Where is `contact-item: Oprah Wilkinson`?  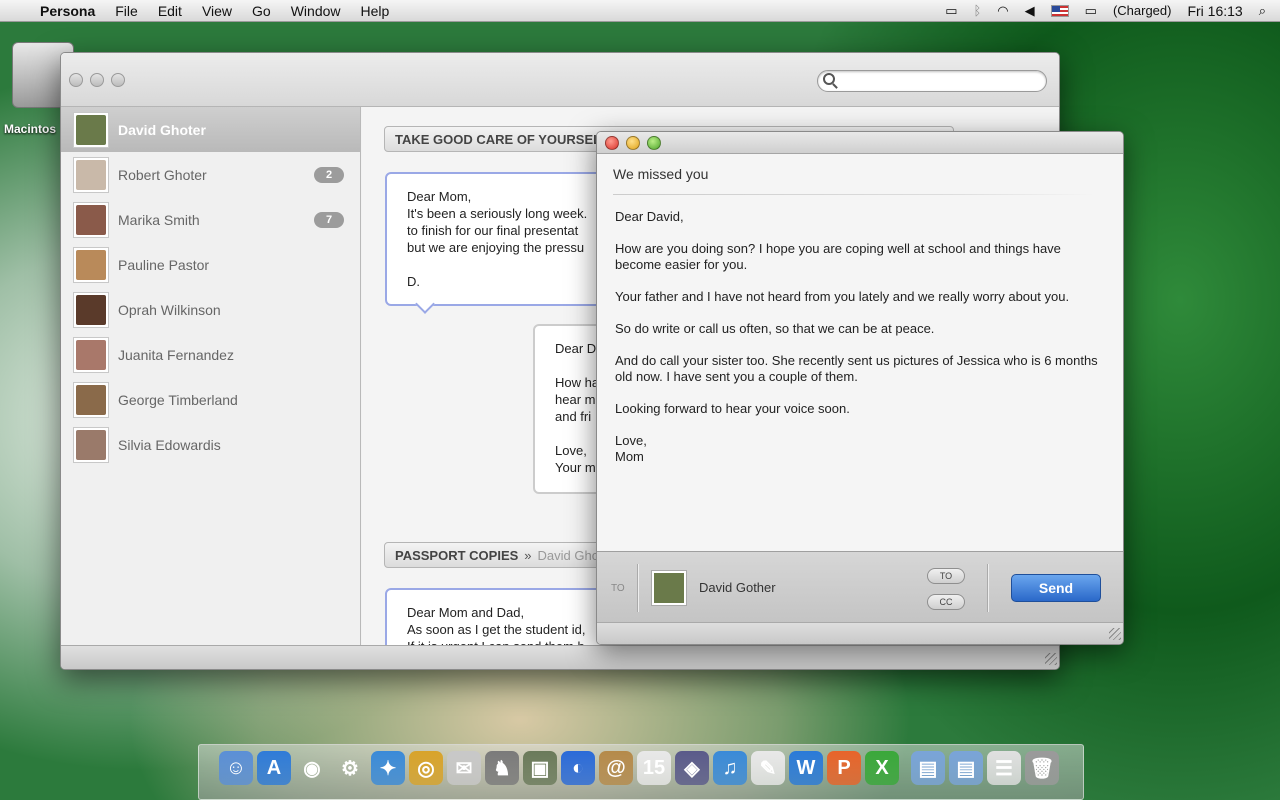
contact-item: Oprah Wilkinson is located at coordinates (210, 309).